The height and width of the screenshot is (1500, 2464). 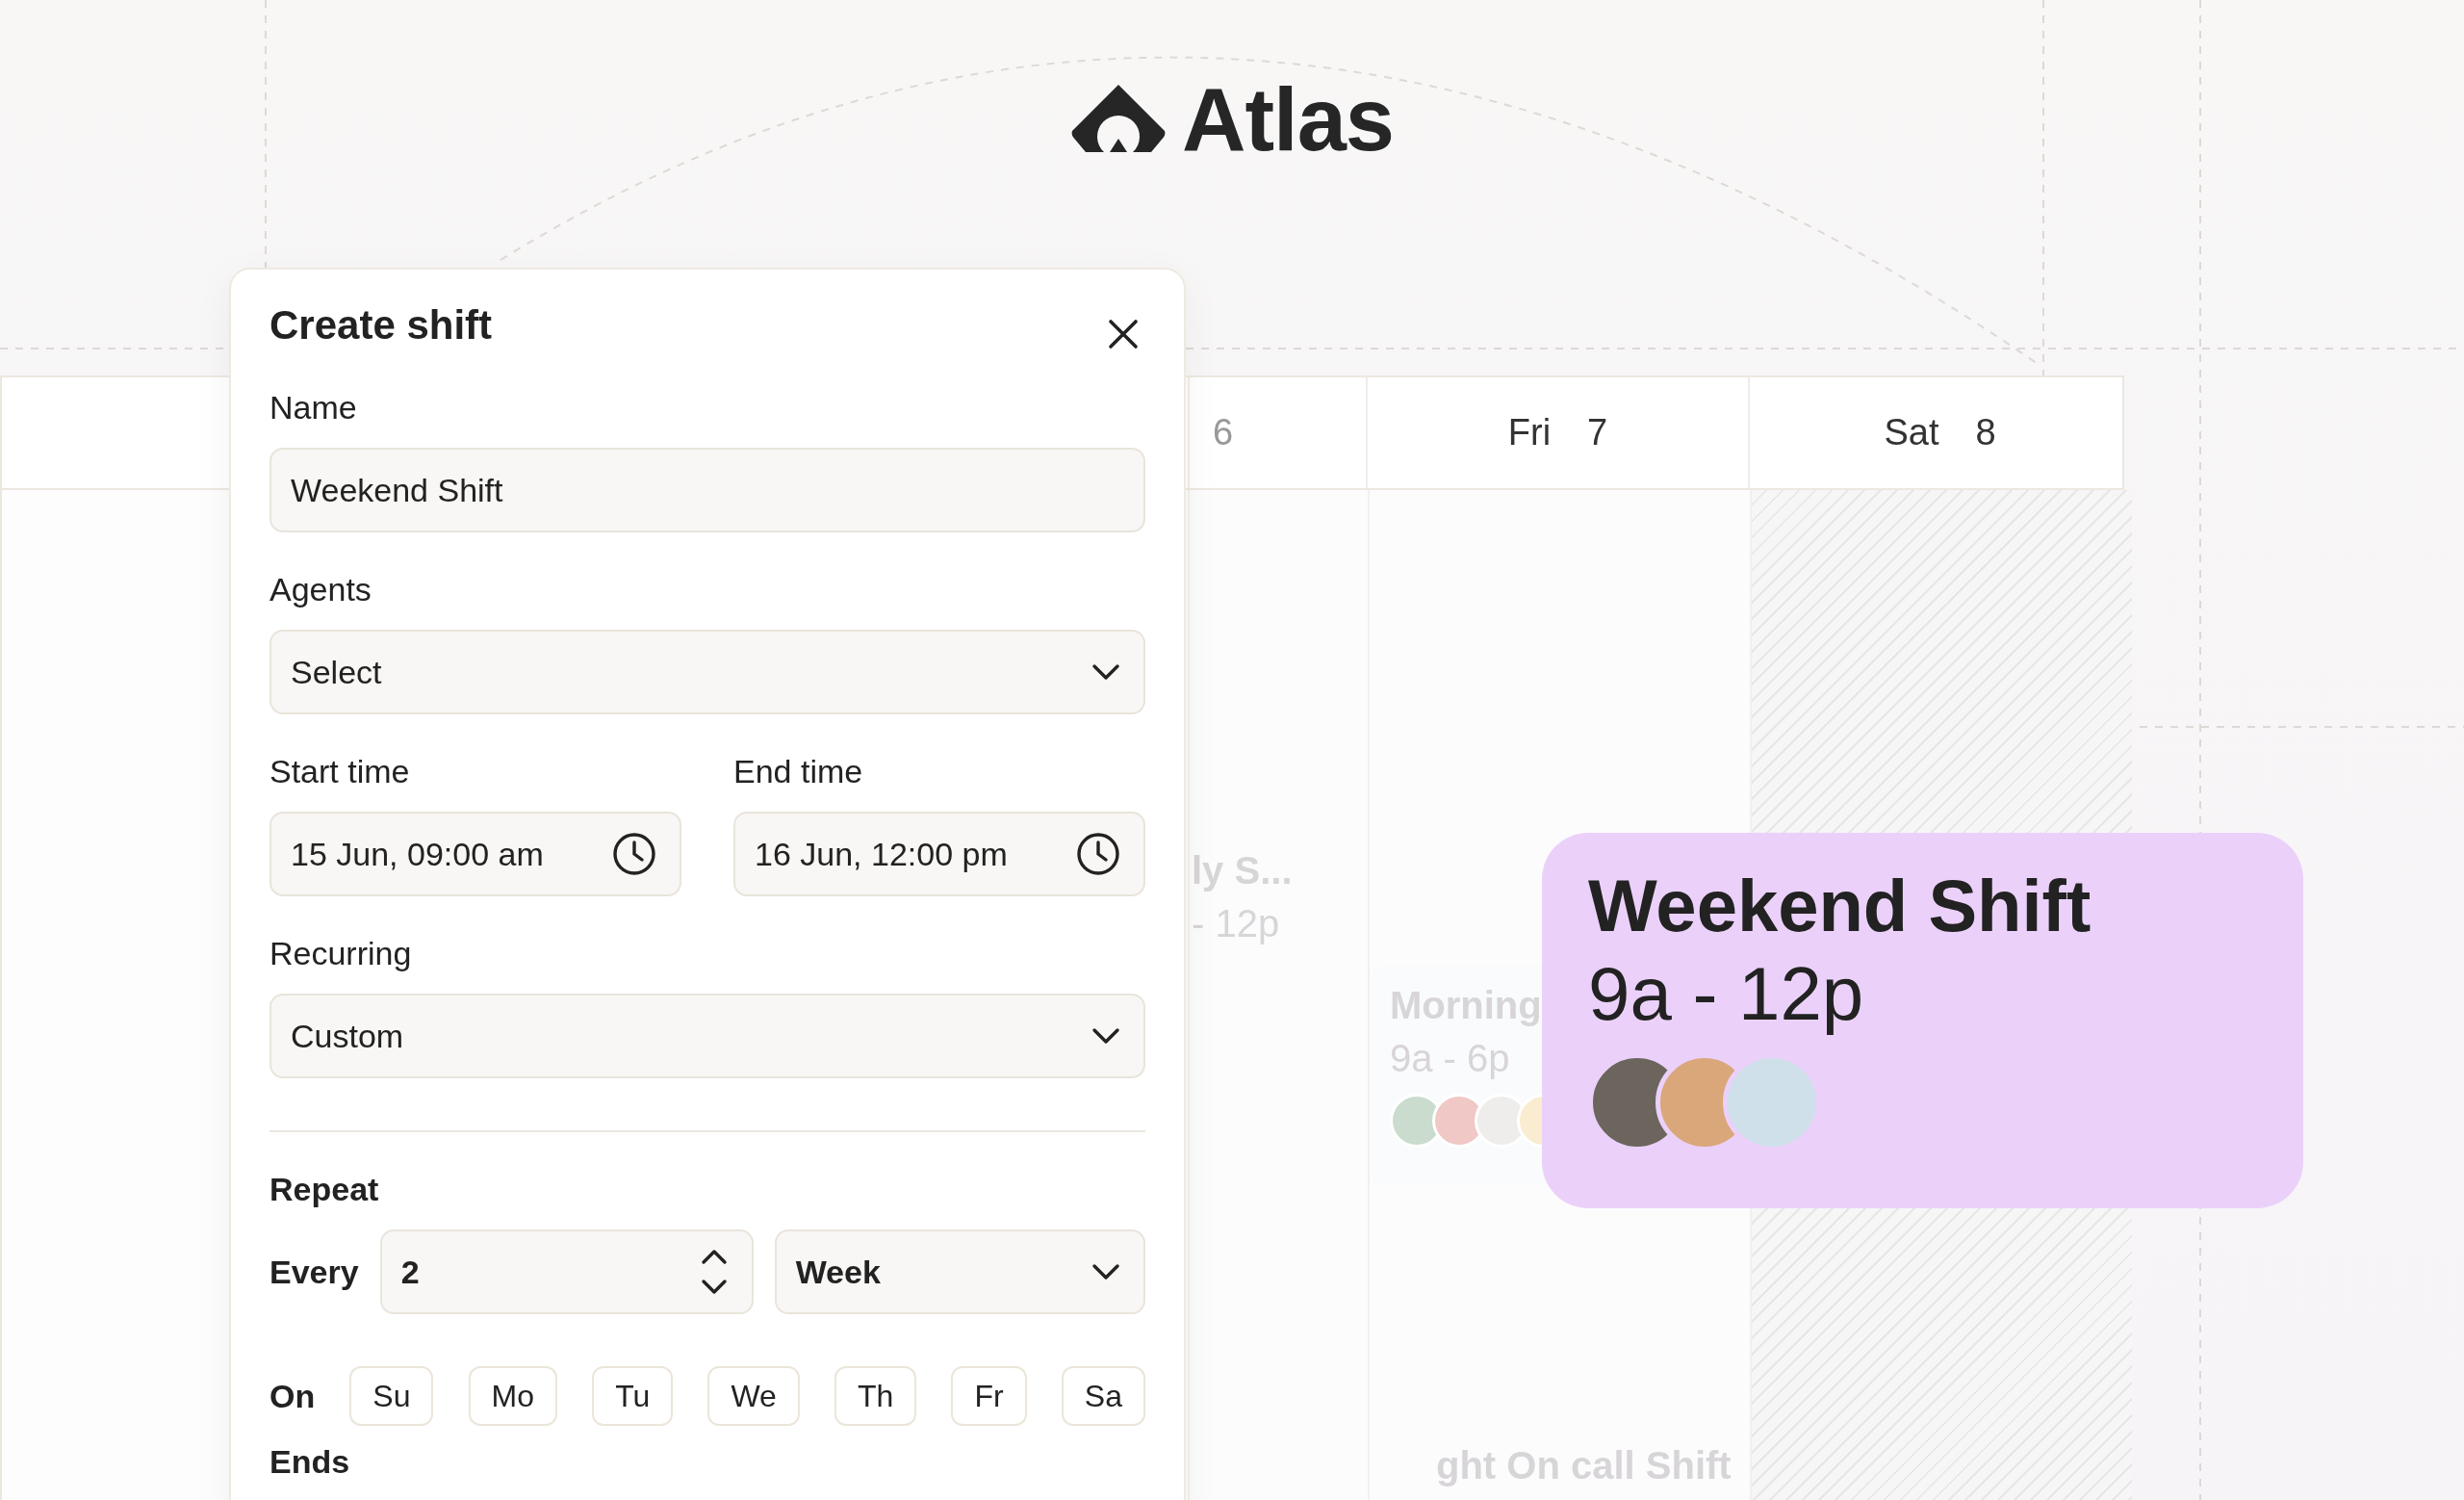 What do you see at coordinates (989, 1396) in the screenshot?
I see `weekday-toggle: Fr` at bounding box center [989, 1396].